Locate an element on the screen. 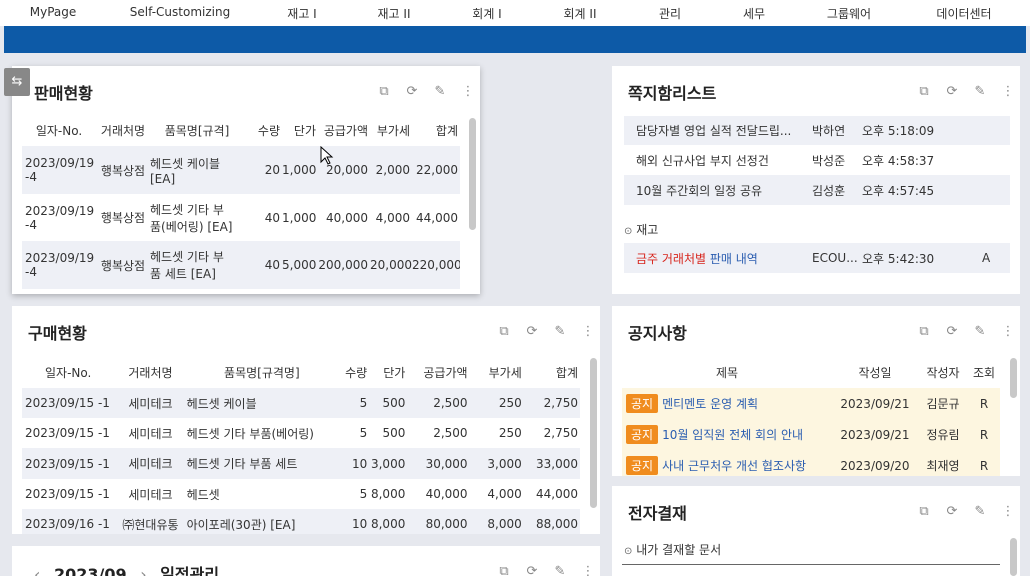  purchase-header-row: 일자-No. 거래처명 품목명[규격명] 수량 단가 공급가액 부가세 합계 is located at coordinates (301, 372).